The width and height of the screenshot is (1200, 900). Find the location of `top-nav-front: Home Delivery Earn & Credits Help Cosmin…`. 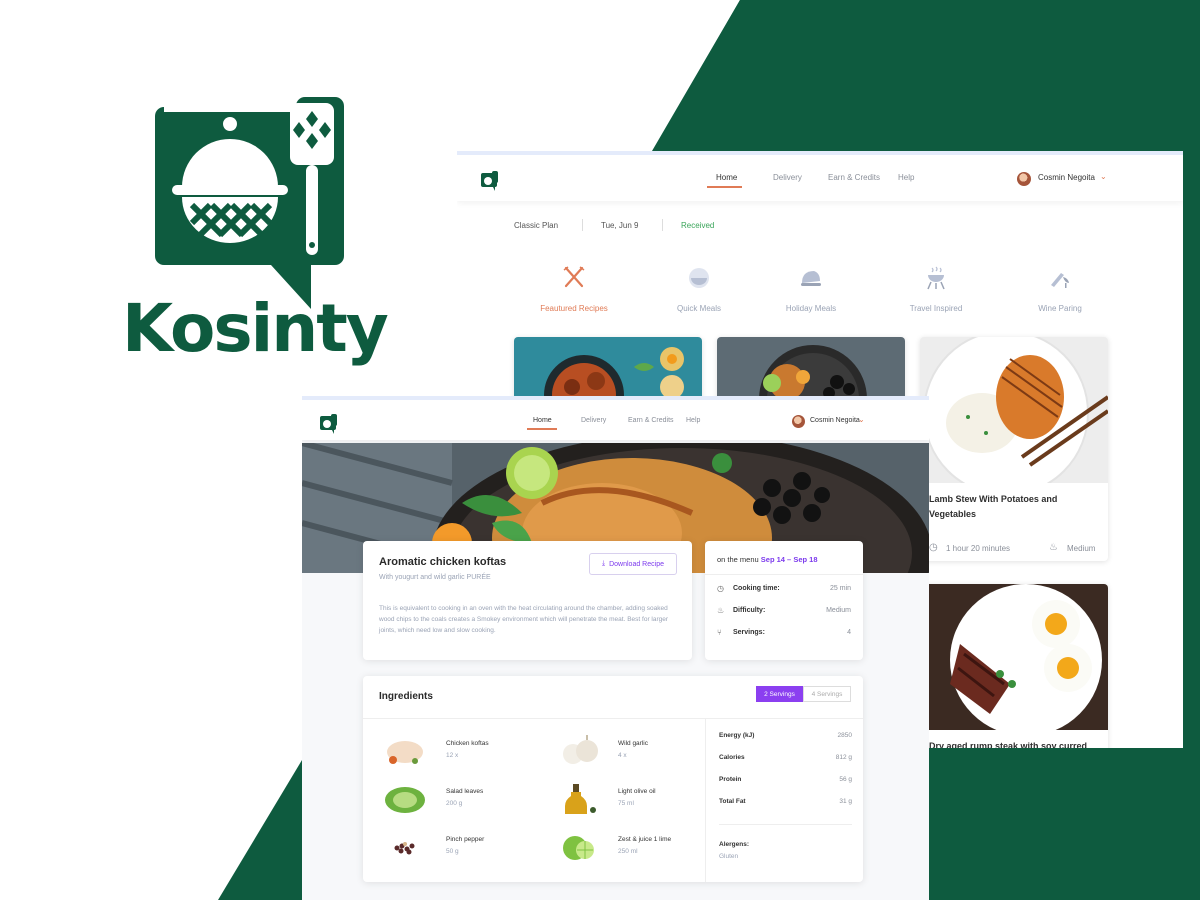

top-nav-front: Home Delivery Earn & Credits Help Cosmin… is located at coordinates (615, 420).